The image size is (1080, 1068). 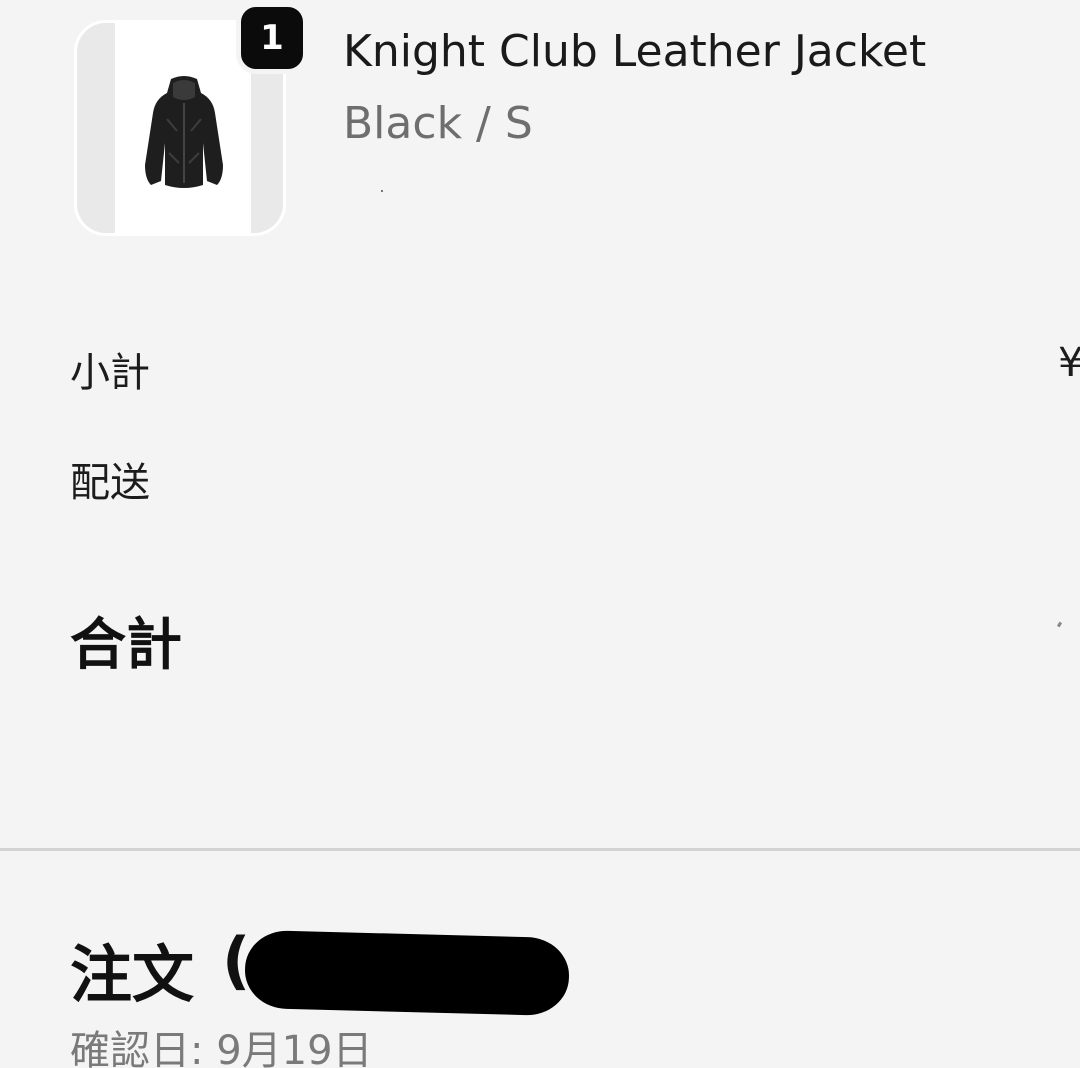 What do you see at coordinates (184, 132) in the screenshot?
I see `jacket-icon` at bounding box center [184, 132].